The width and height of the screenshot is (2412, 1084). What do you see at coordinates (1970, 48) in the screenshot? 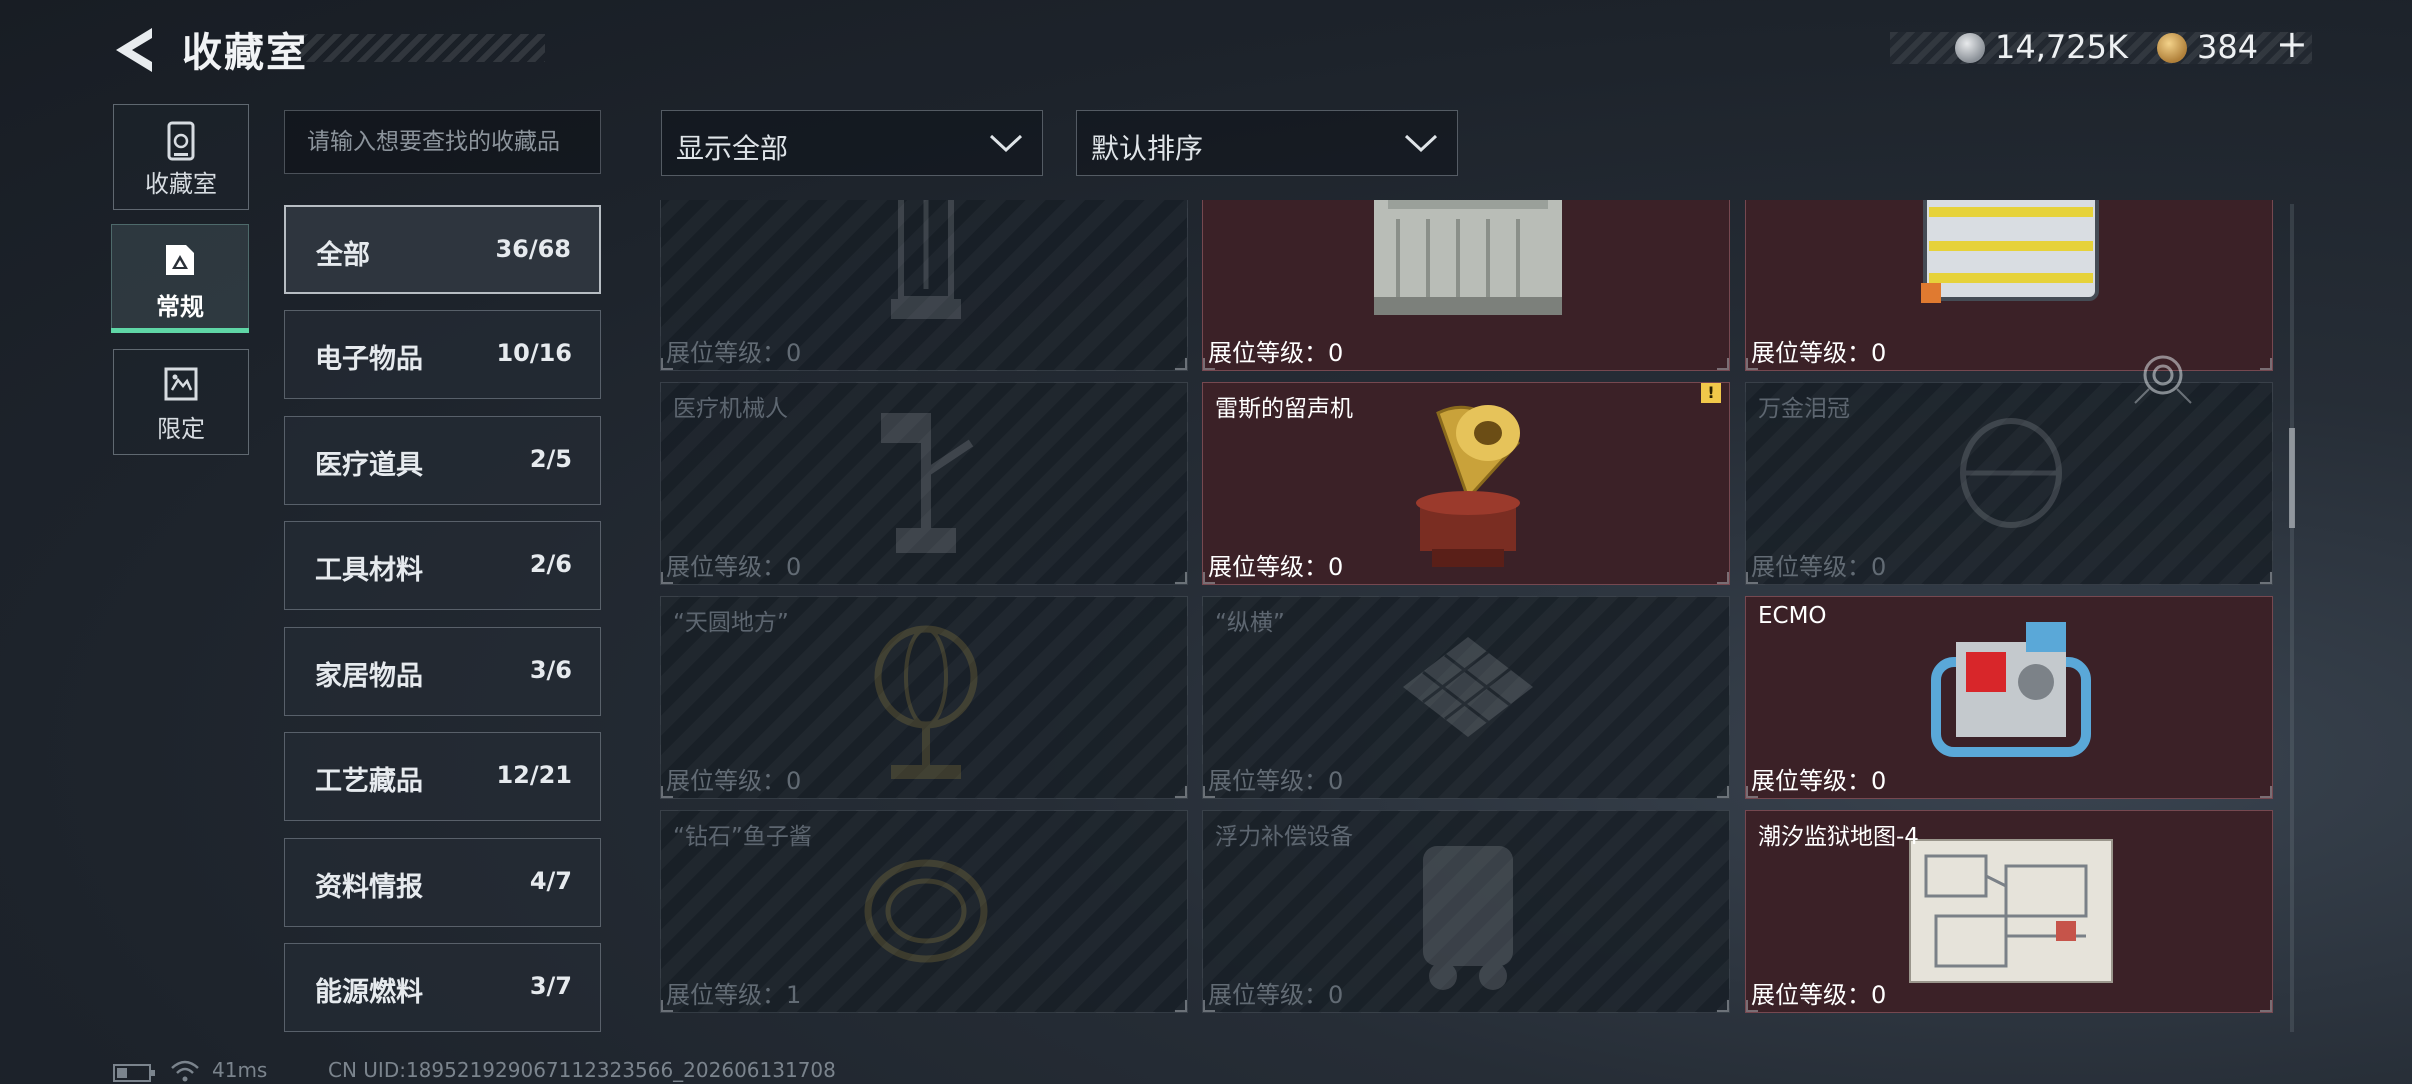
I see `silver-coin-icon` at bounding box center [1970, 48].